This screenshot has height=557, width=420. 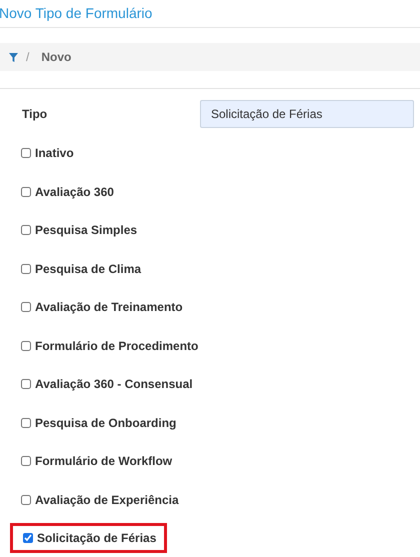 What do you see at coordinates (107, 500) in the screenshot?
I see `checkbox-label: Avaliação de Experiência` at bounding box center [107, 500].